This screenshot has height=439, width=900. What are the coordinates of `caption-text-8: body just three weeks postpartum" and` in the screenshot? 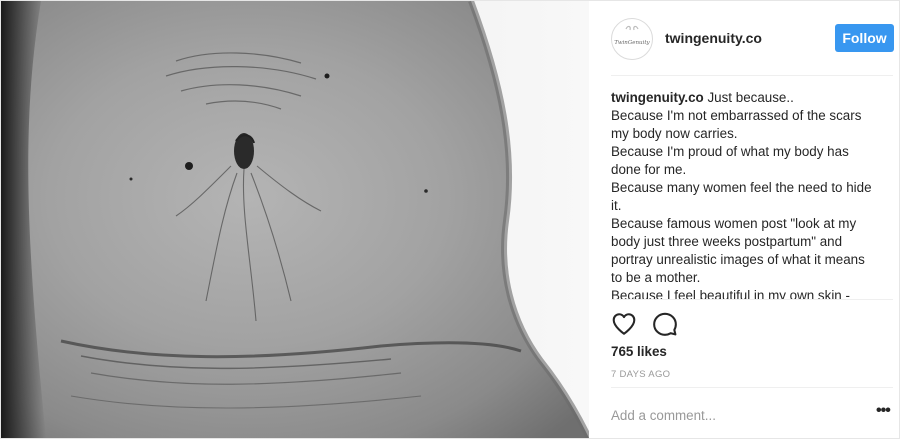 It's located at (727, 241).